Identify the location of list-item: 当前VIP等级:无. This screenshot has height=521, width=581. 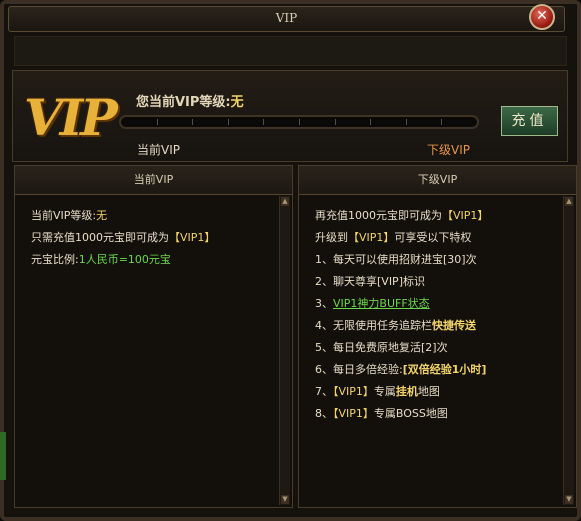
(69, 215).